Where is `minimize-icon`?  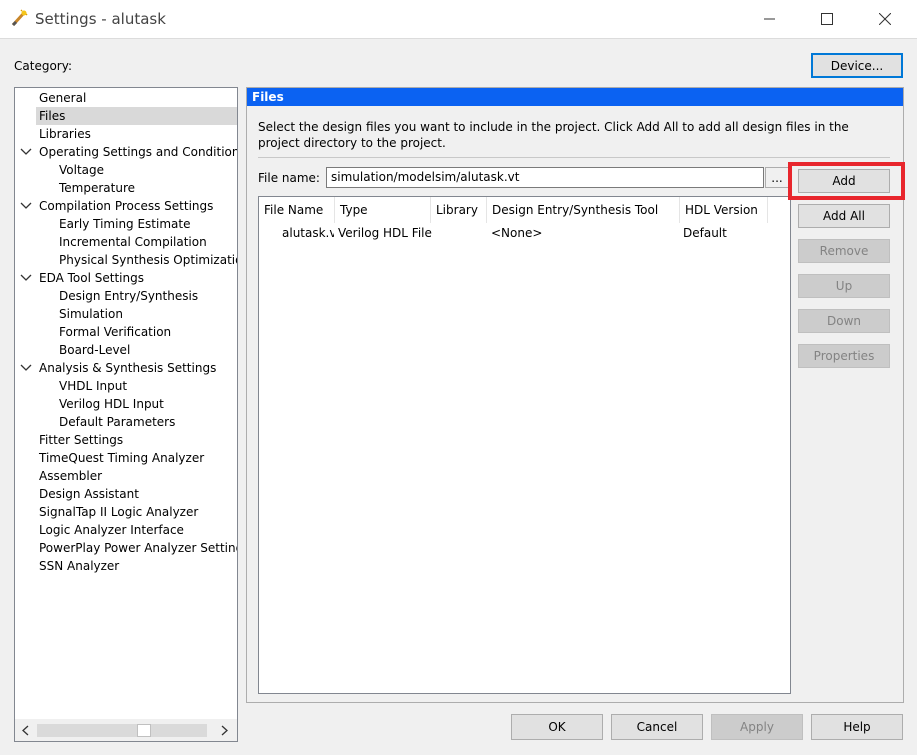
minimize-icon is located at coordinates (769, 19).